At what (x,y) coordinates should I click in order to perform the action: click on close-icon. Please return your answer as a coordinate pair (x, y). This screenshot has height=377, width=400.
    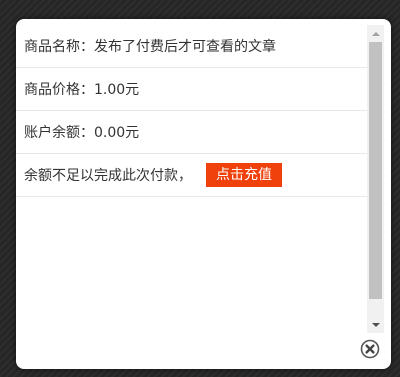
    Looking at the image, I should click on (370, 349).